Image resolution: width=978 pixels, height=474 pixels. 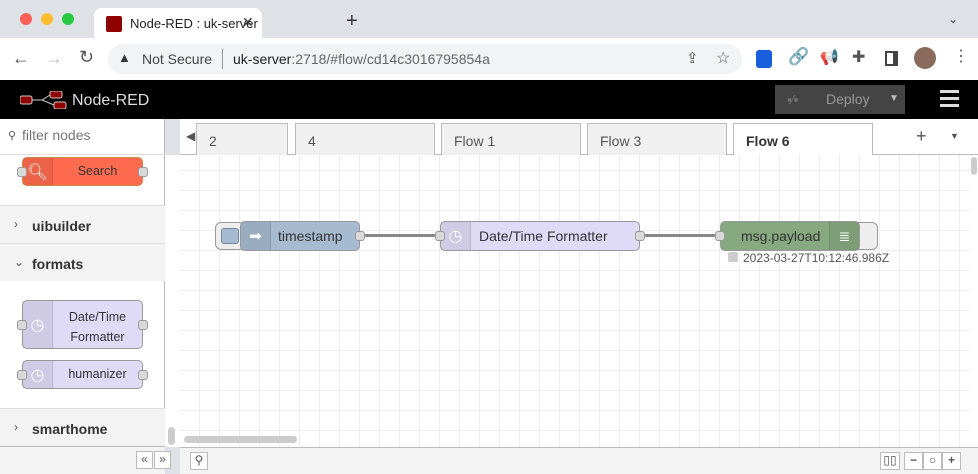 I want to click on expand-all-button: », so click(x=162, y=460).